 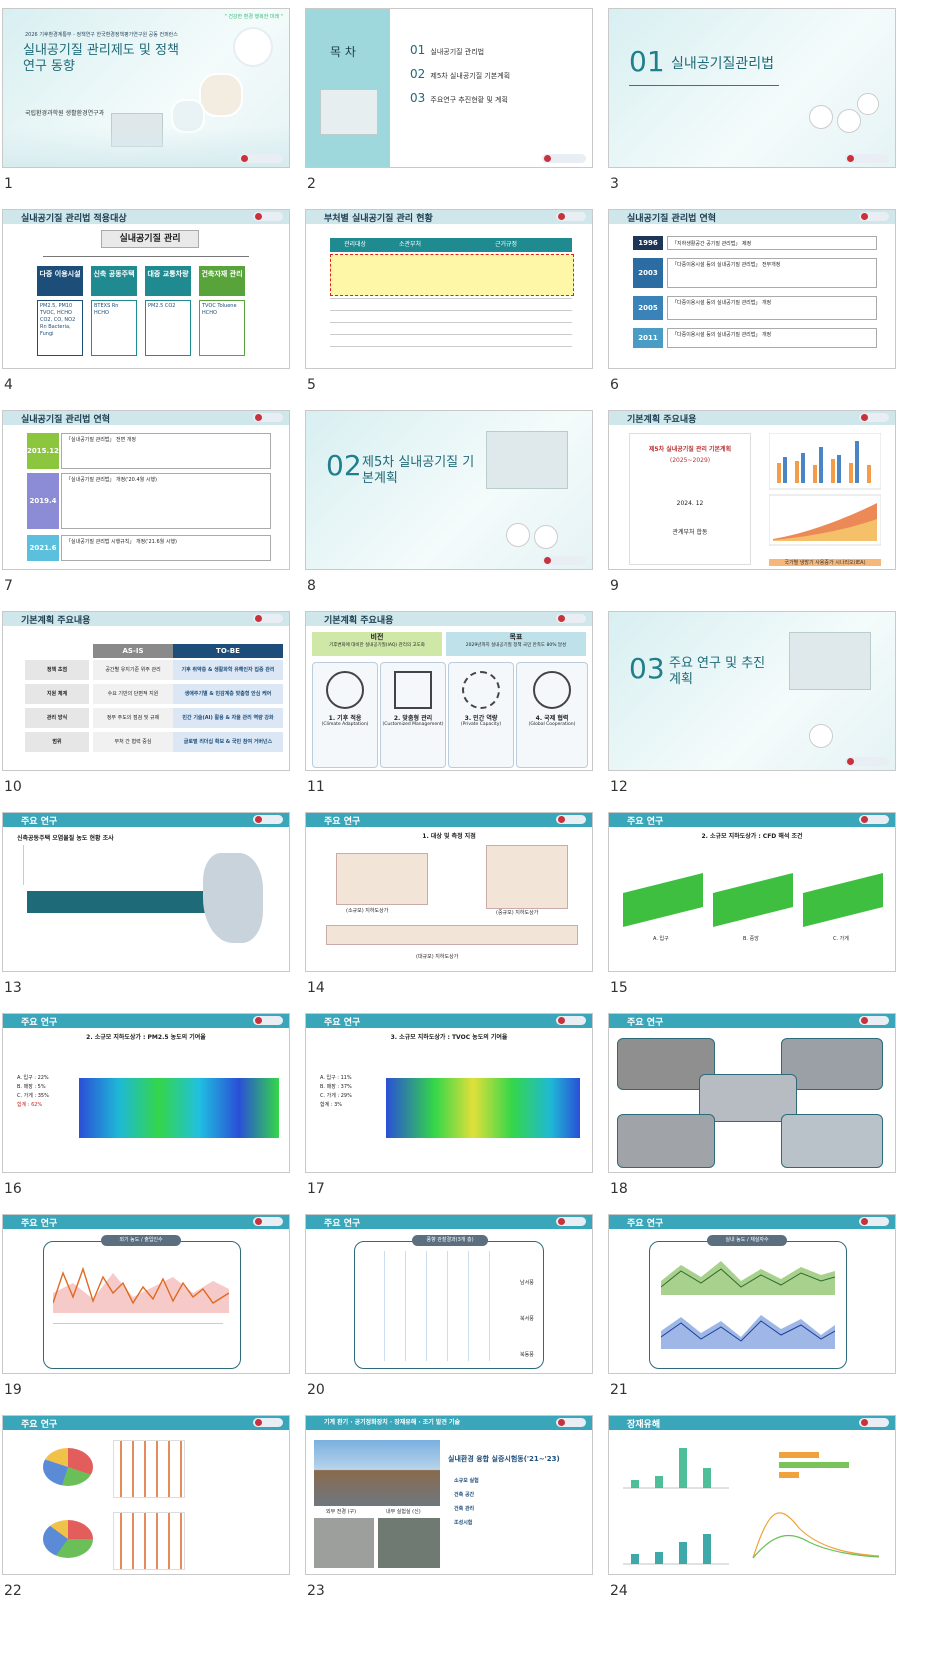 I want to click on slide-thumbnail-13: 주요 연구 신축공동주택 오염물질 농도 현황 조사 13, so click(x=145, y=900).